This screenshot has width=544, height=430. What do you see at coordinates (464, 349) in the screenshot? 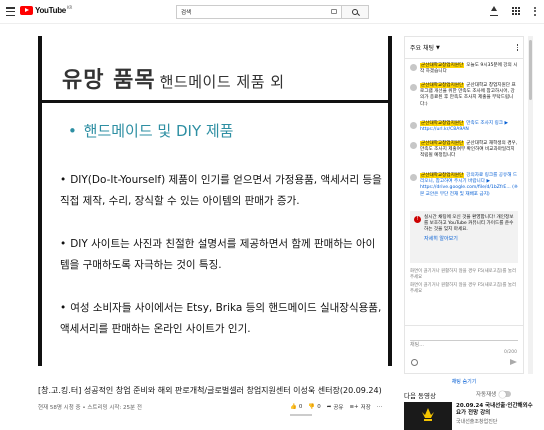
I see `chat-input-area: 채팅... 0/200` at bounding box center [464, 349].